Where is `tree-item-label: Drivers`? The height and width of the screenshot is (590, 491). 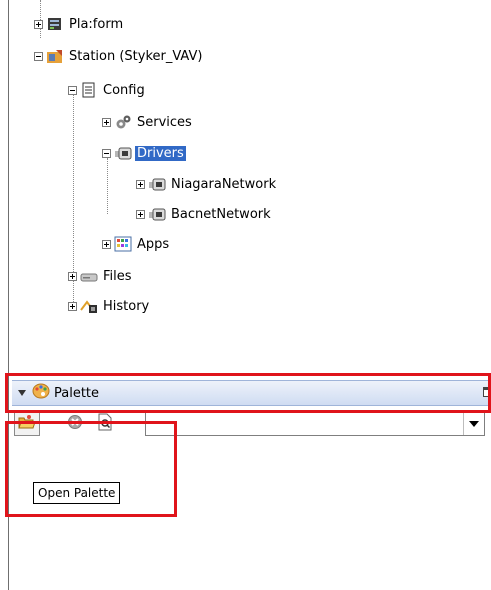 tree-item-label: Drivers is located at coordinates (160, 153).